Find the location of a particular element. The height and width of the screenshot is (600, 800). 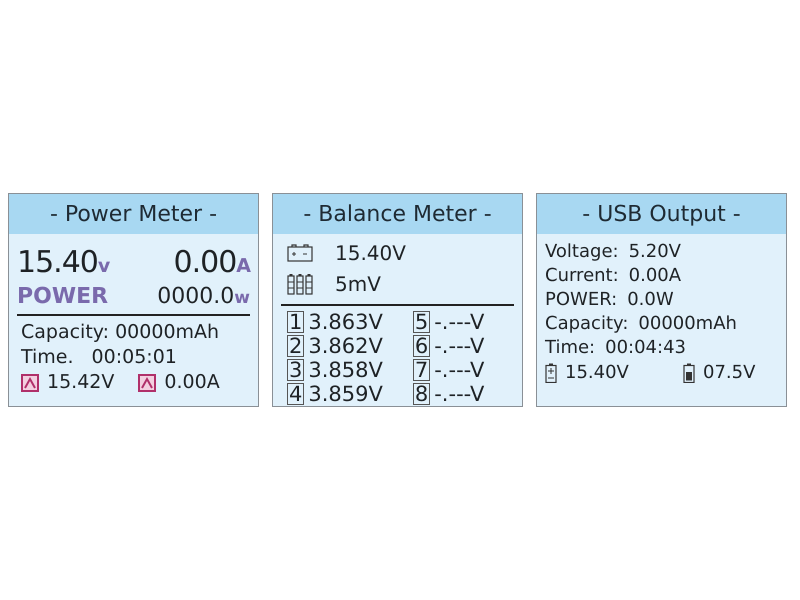

cell-voltage: 3.862V is located at coordinates (345, 346).